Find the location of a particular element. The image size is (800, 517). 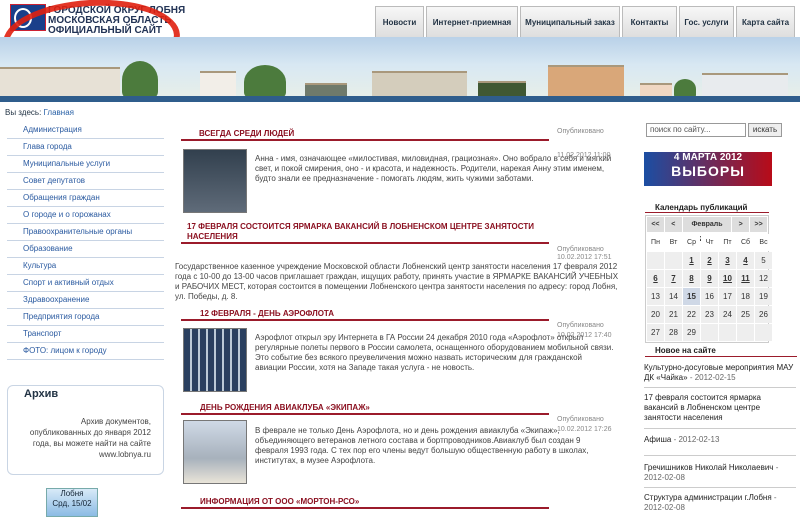

calendar-day-link: 7 is located at coordinates (673, 278).